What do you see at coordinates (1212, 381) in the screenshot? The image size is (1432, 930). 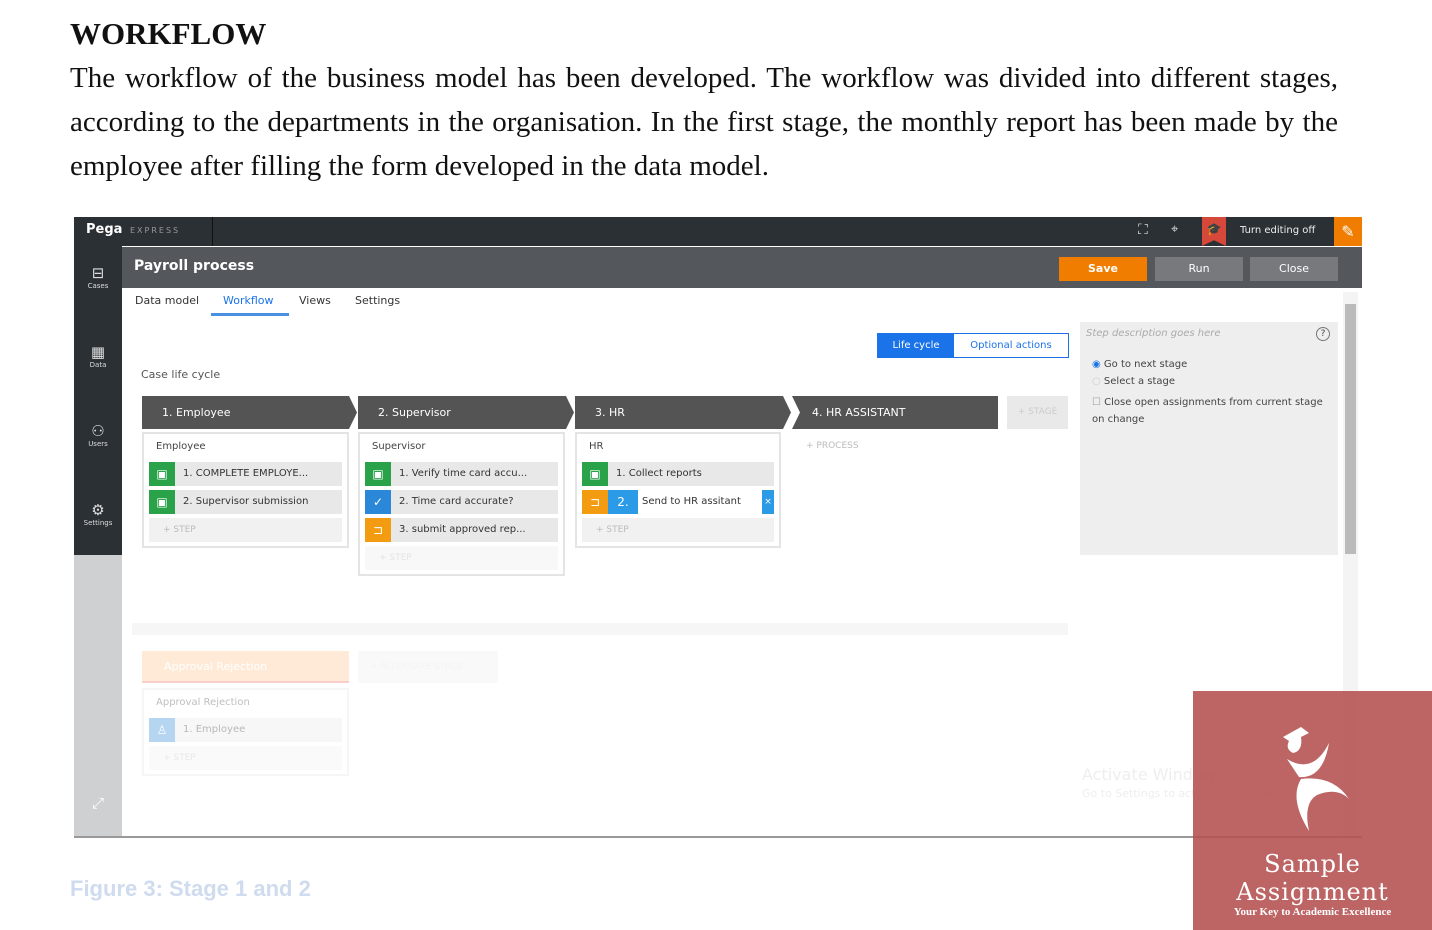 I see `radio-select-stage: ○ Select a stage` at bounding box center [1212, 381].